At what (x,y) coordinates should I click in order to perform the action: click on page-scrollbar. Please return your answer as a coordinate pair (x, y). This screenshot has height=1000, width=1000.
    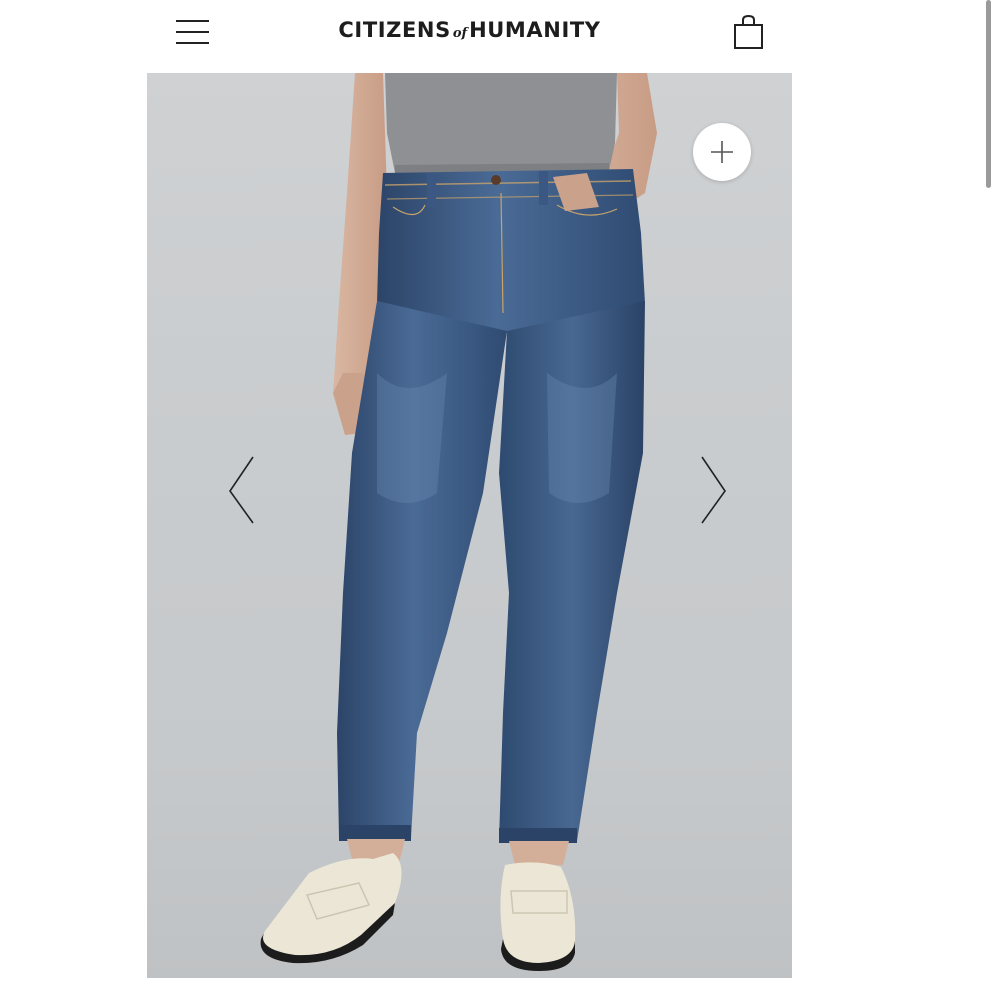
    Looking at the image, I should click on (988, 95).